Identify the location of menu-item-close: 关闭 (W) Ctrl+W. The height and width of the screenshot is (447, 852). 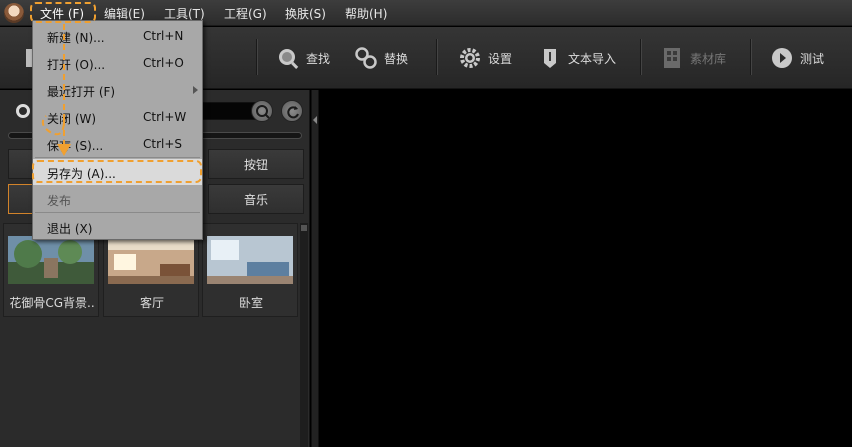
(117, 117).